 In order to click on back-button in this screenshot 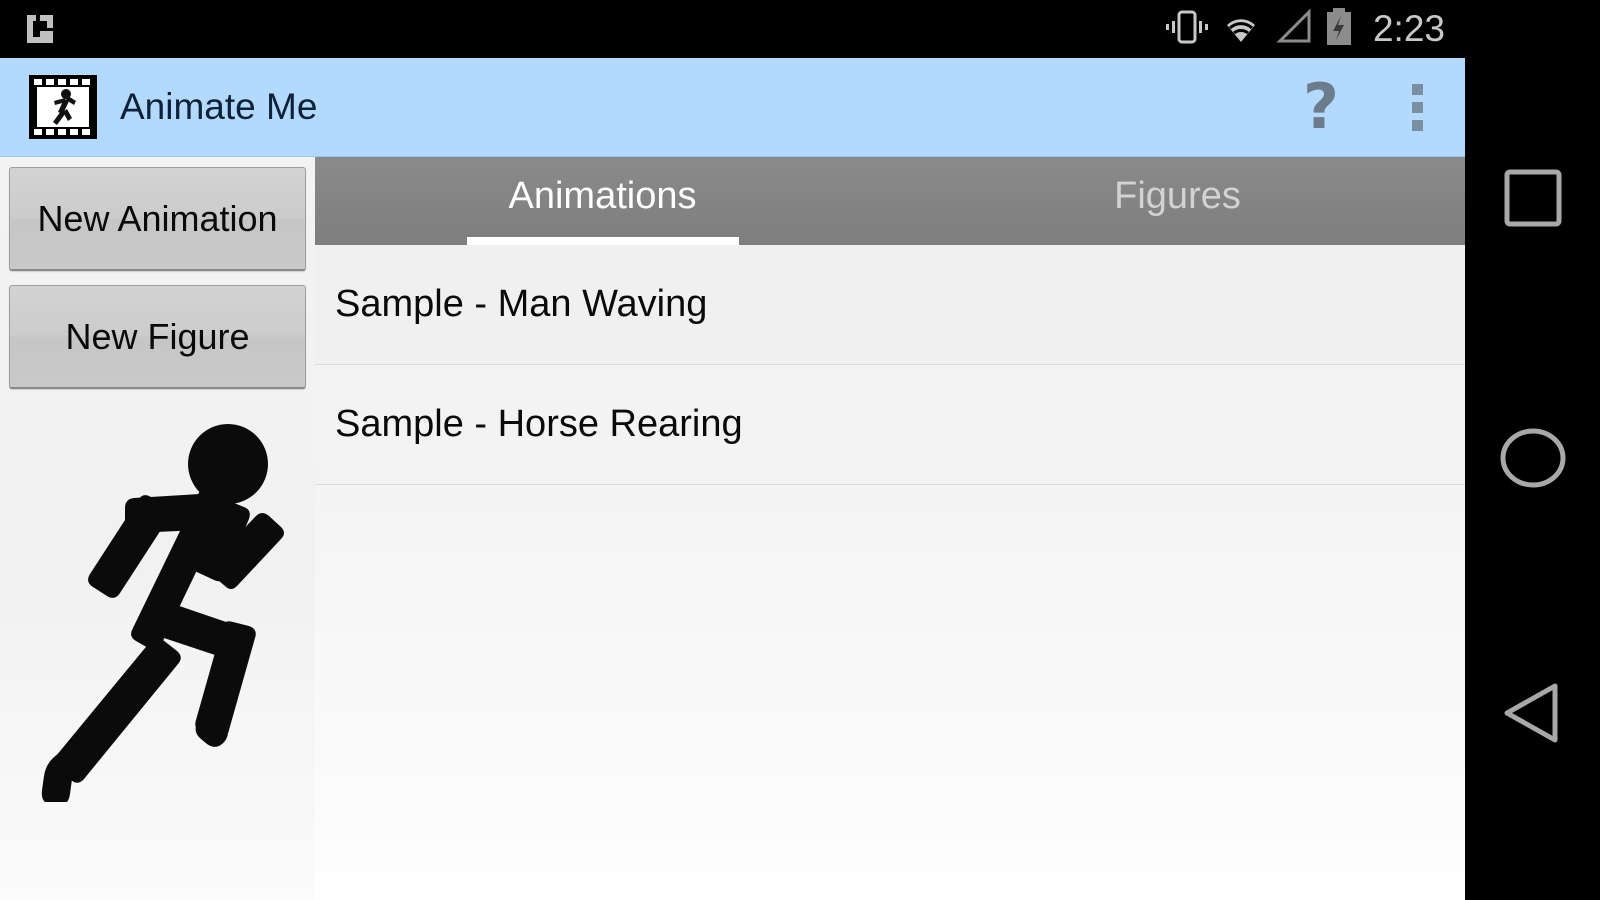, I will do `click(1532, 715)`.